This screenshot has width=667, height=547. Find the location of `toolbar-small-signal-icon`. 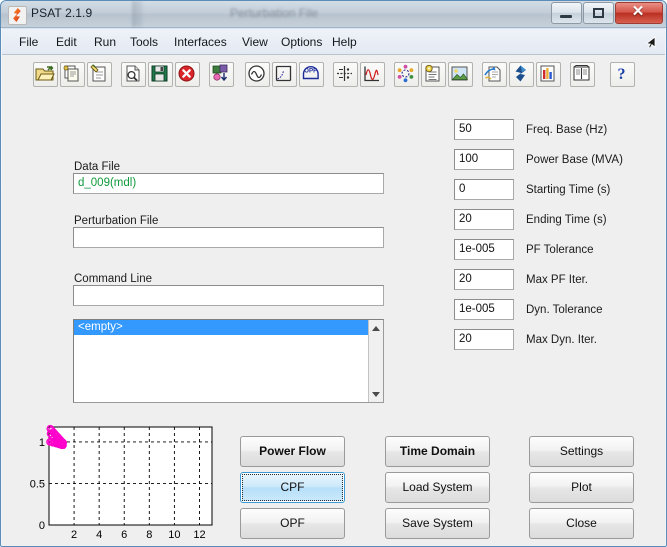

toolbar-small-signal-icon is located at coordinates (345, 74).